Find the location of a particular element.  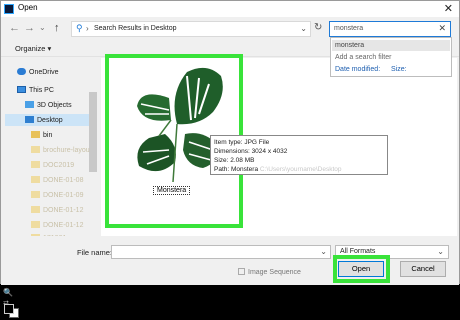

sidebar-item-brochure: brochure-layou is located at coordinates (60, 150).